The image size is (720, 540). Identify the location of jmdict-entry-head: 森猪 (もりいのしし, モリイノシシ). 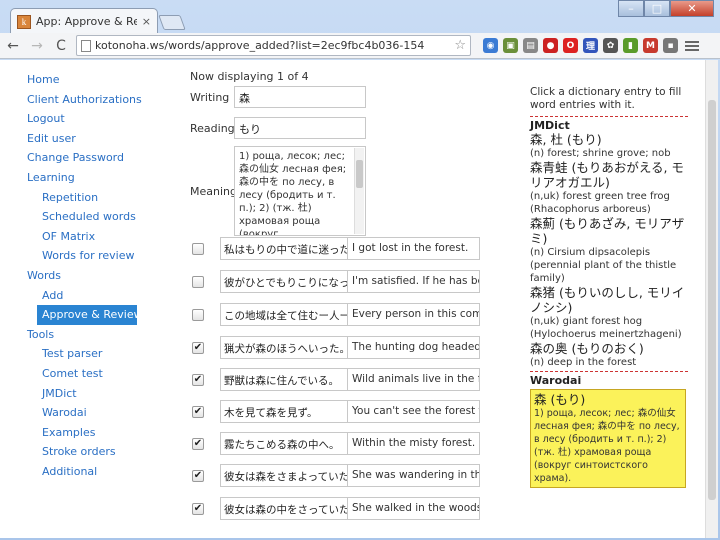
(607, 300).